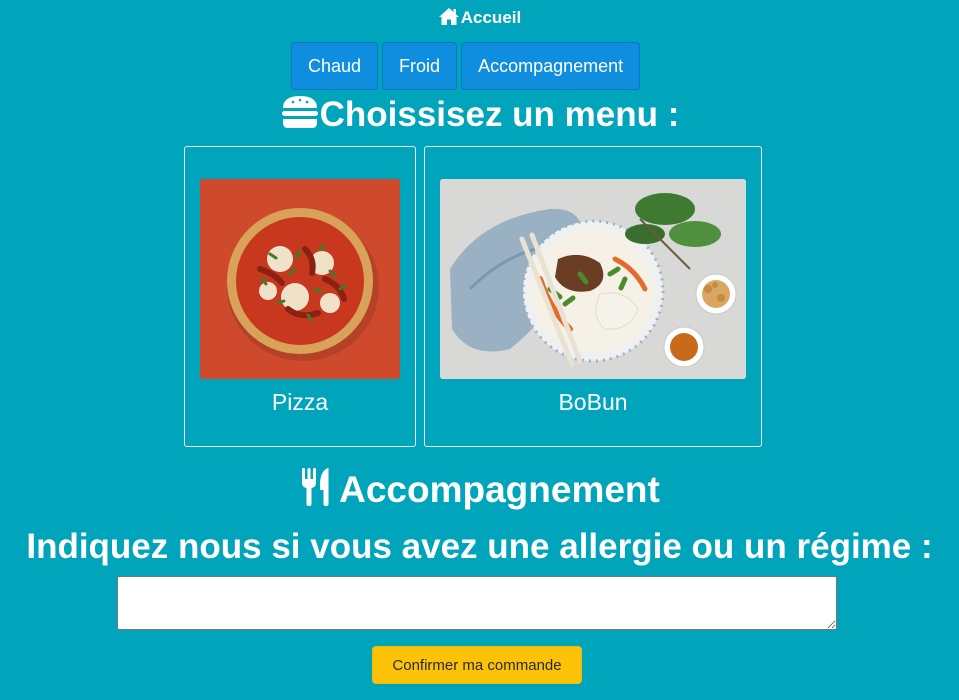 The height and width of the screenshot is (700, 959). I want to click on side-section-title: Accompagnement, so click(479, 492).